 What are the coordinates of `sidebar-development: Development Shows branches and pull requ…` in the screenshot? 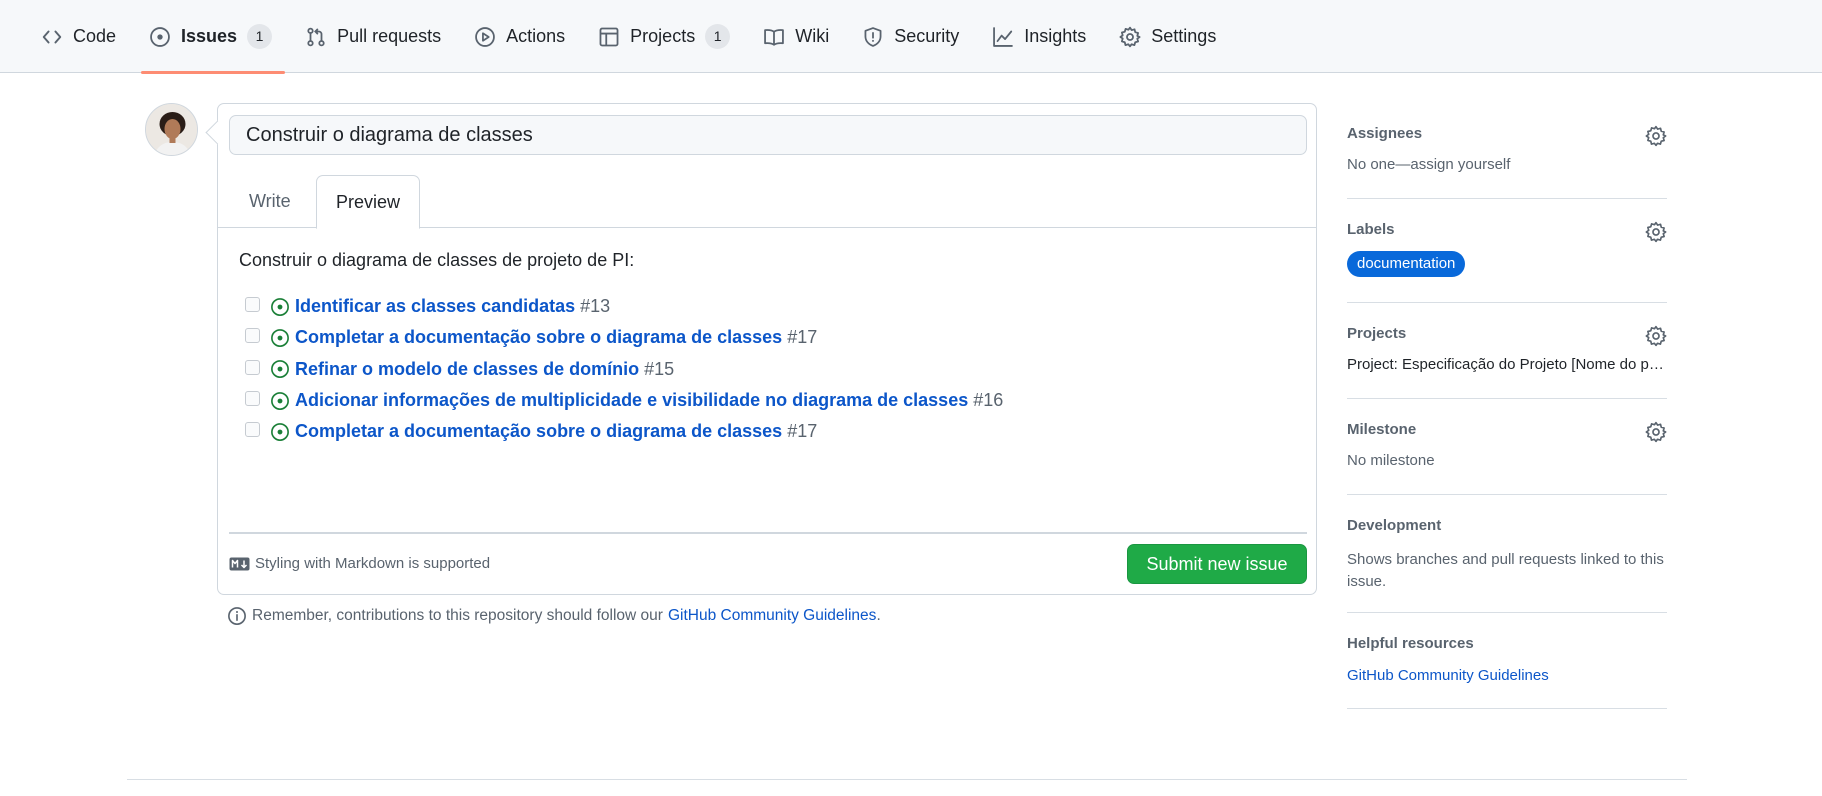 It's located at (1507, 554).